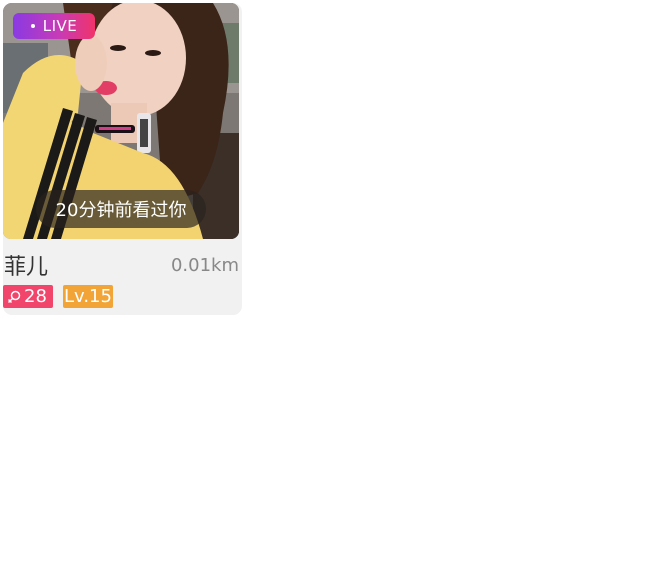  What do you see at coordinates (26, 267) in the screenshot?
I see `user-name: 菲儿` at bounding box center [26, 267].